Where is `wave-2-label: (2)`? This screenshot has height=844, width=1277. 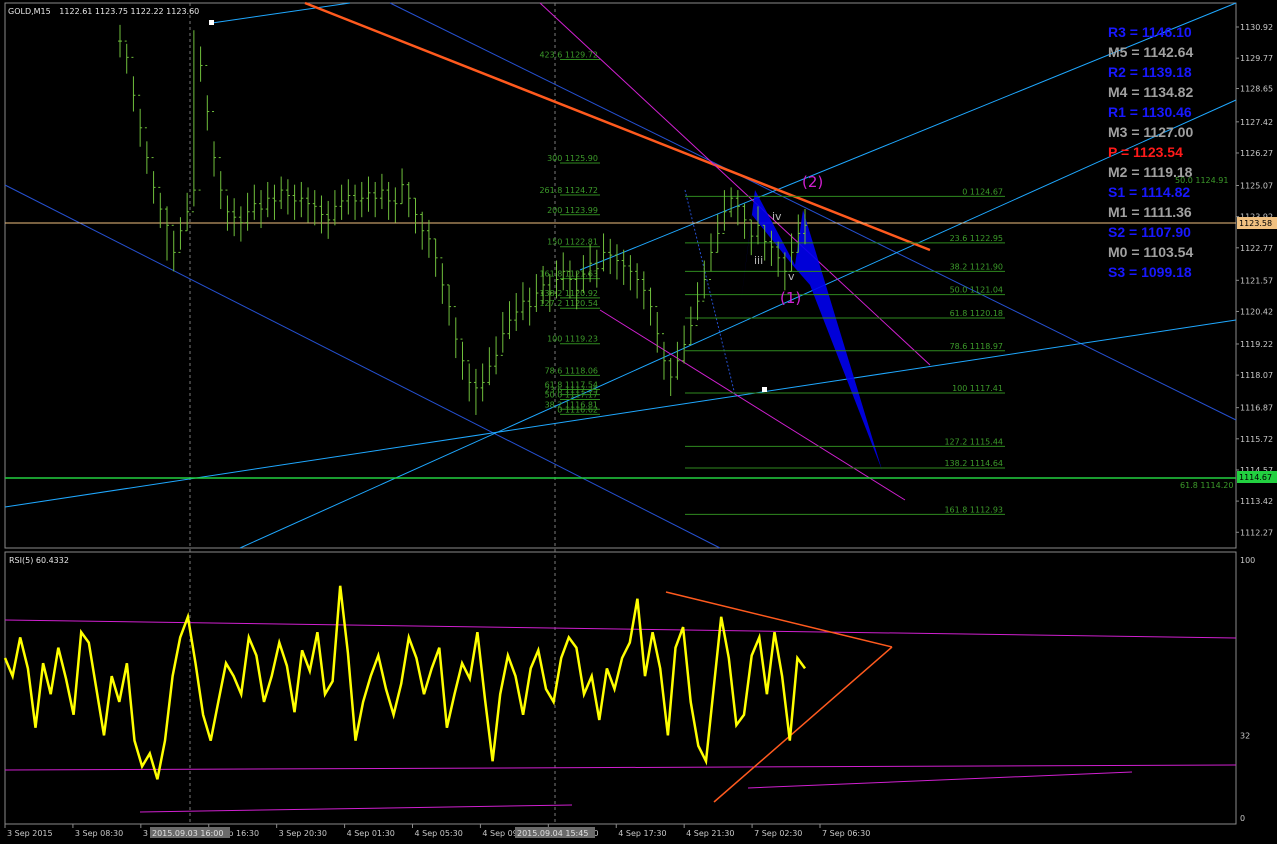 wave-2-label: (2) is located at coordinates (812, 182).